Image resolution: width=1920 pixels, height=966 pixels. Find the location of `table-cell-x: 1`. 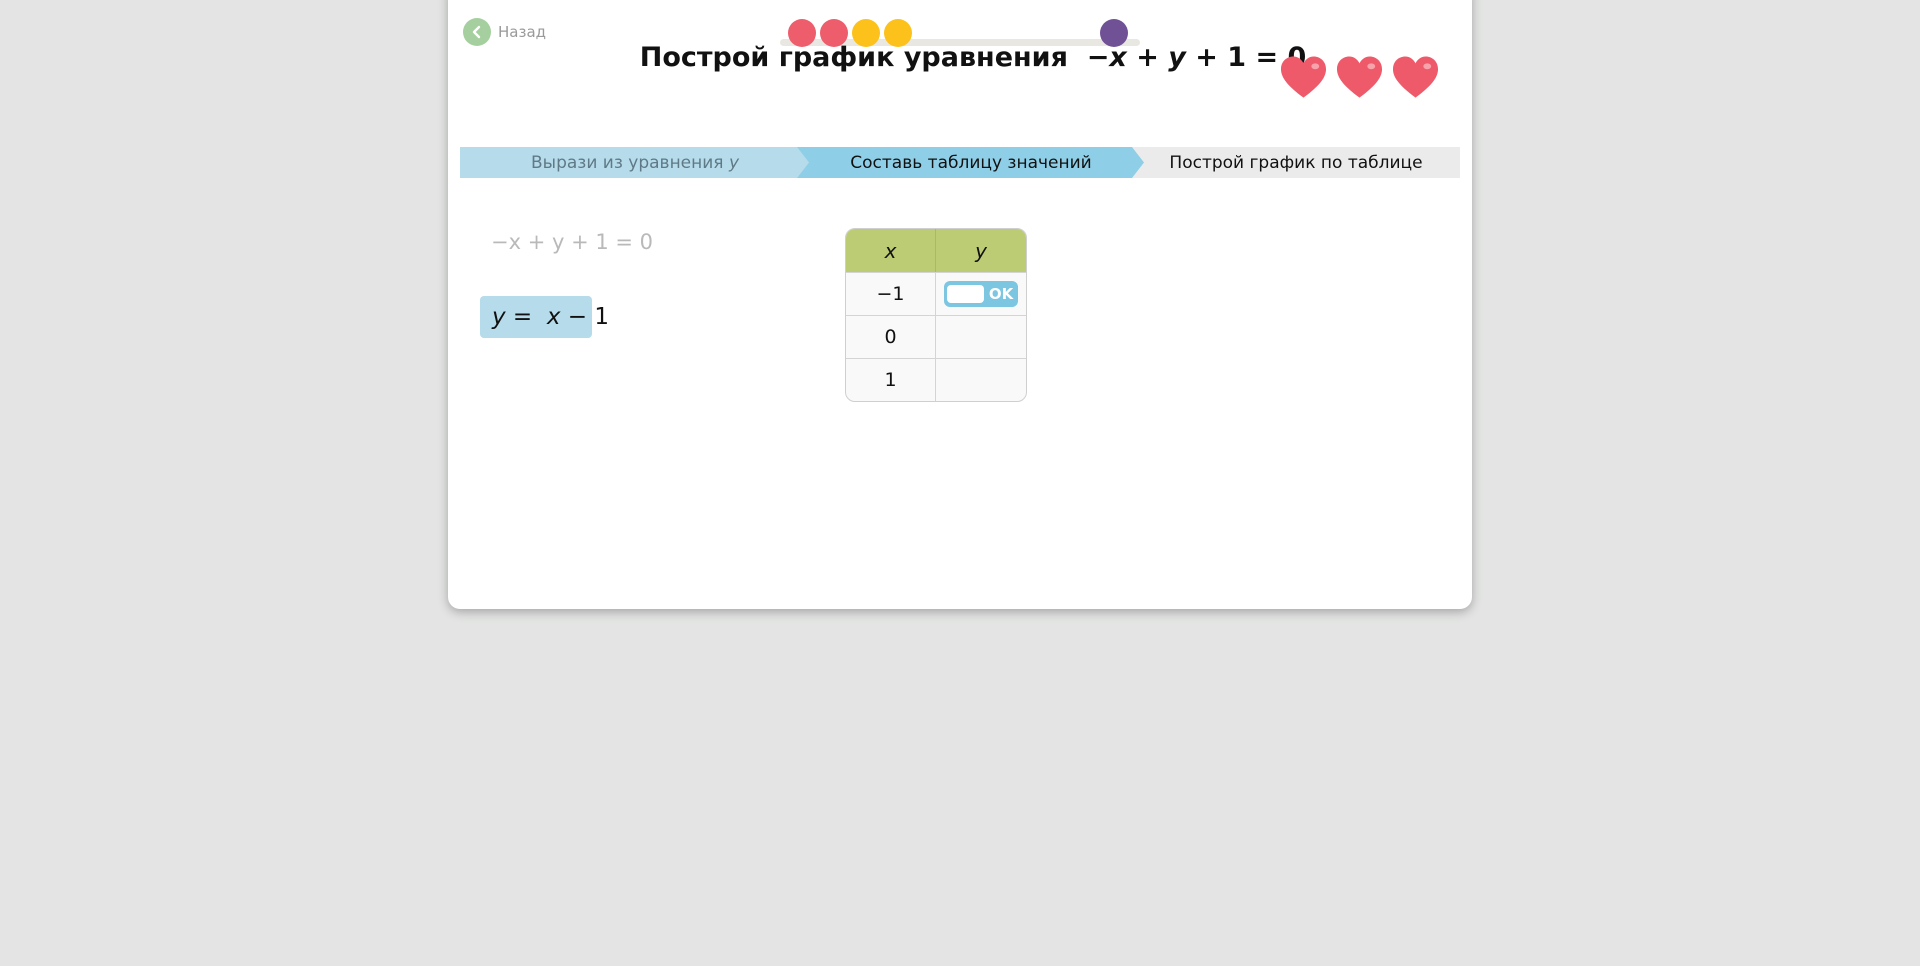

table-cell-x: 1 is located at coordinates (890, 380).